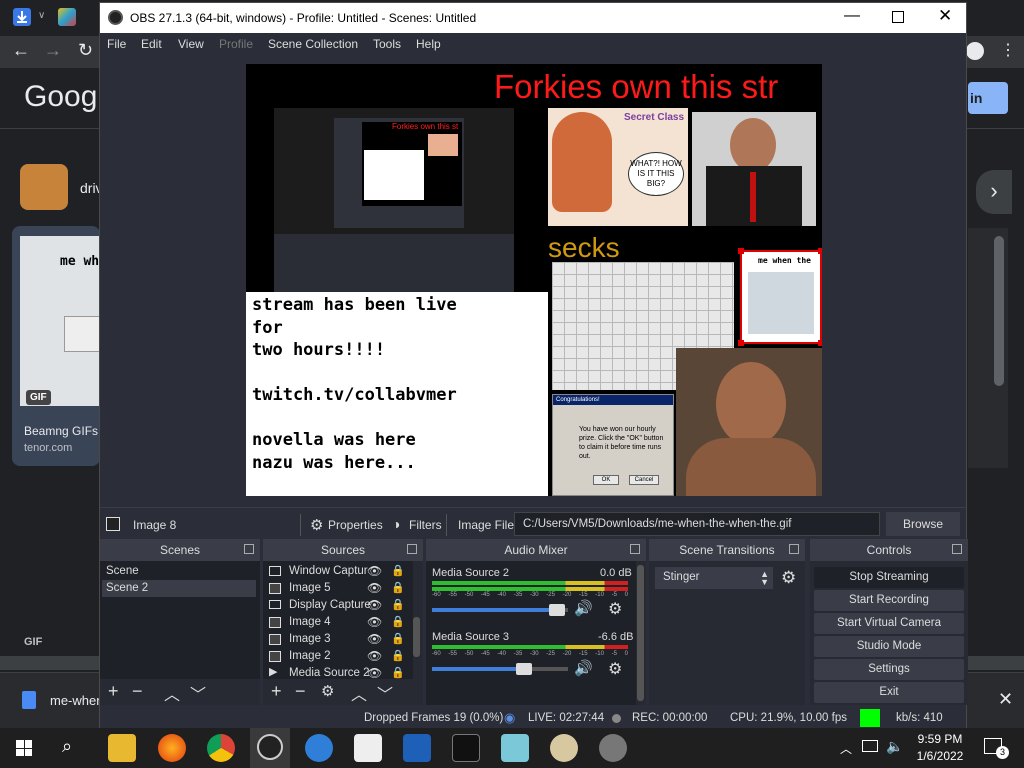  I want to click on file-explorer-icon, so click(122, 748).